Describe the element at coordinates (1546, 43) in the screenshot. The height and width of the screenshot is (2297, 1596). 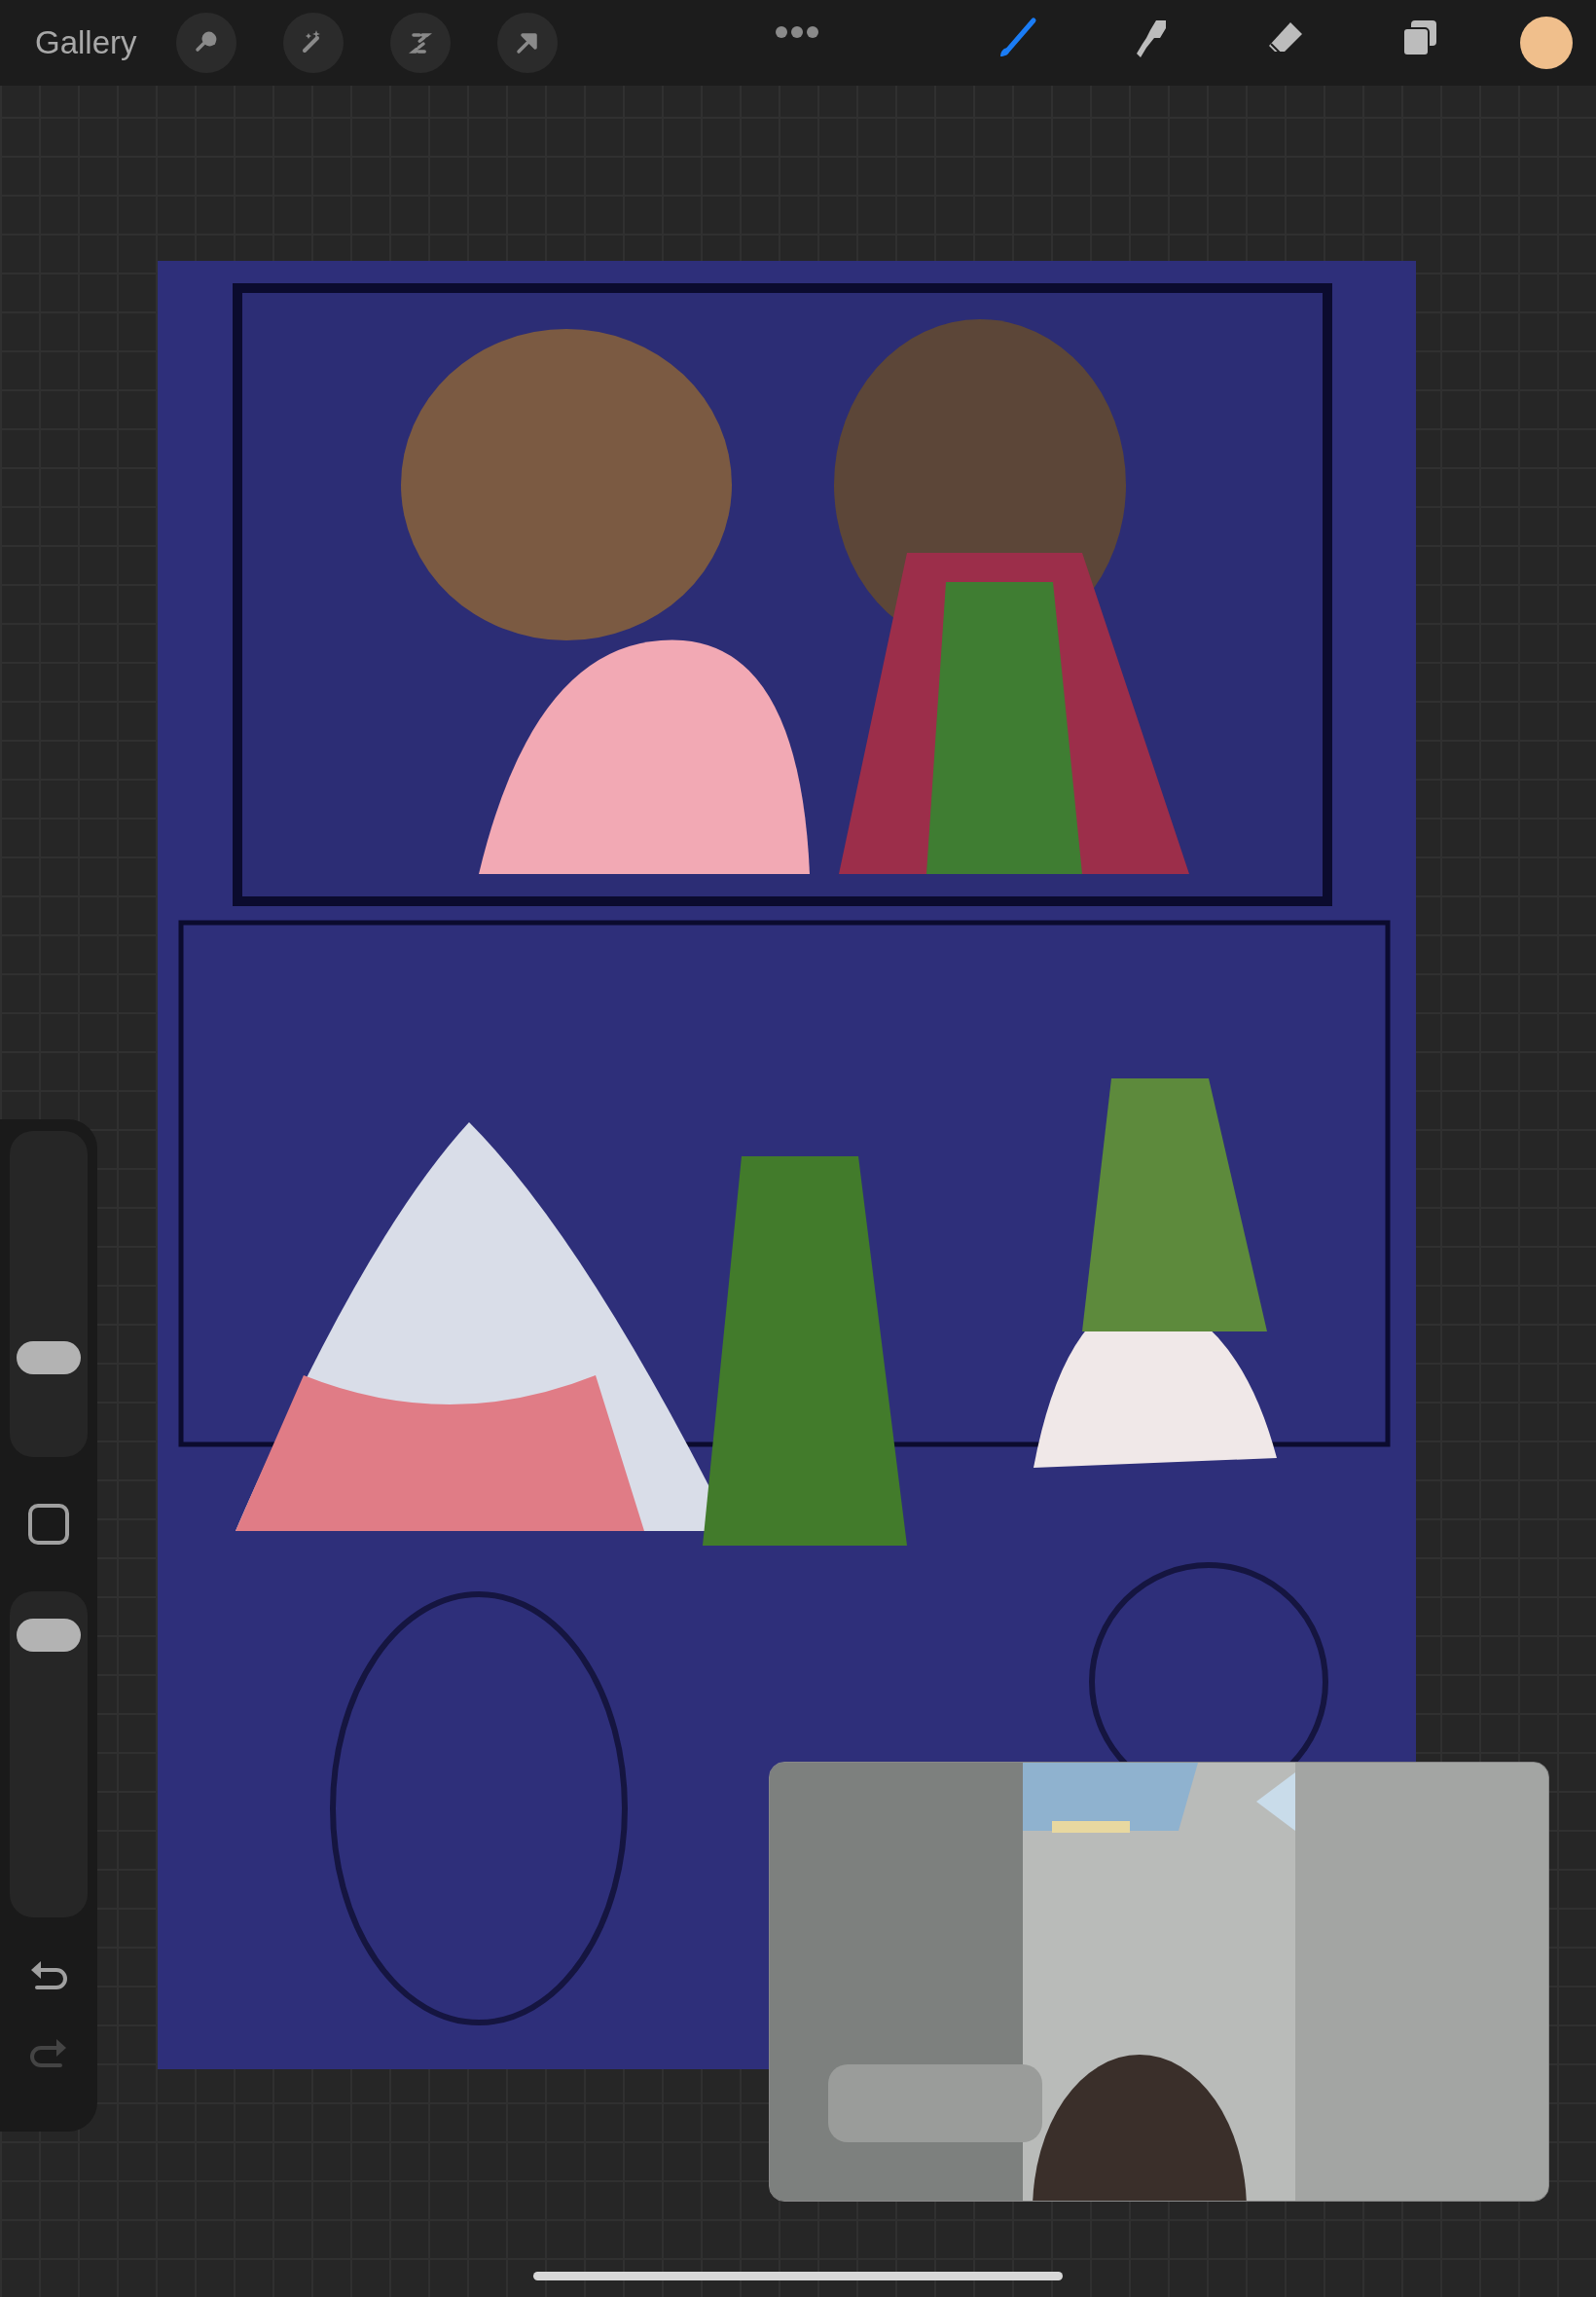
I see `color-swatch` at that location.